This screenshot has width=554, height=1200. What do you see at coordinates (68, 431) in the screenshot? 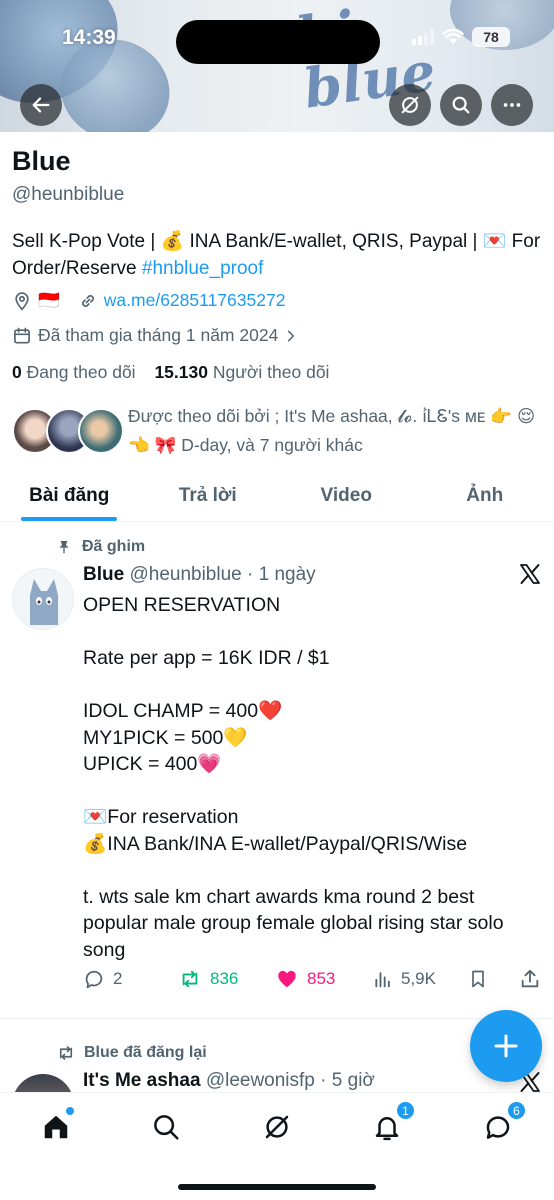
I see `followed-by-avatars` at bounding box center [68, 431].